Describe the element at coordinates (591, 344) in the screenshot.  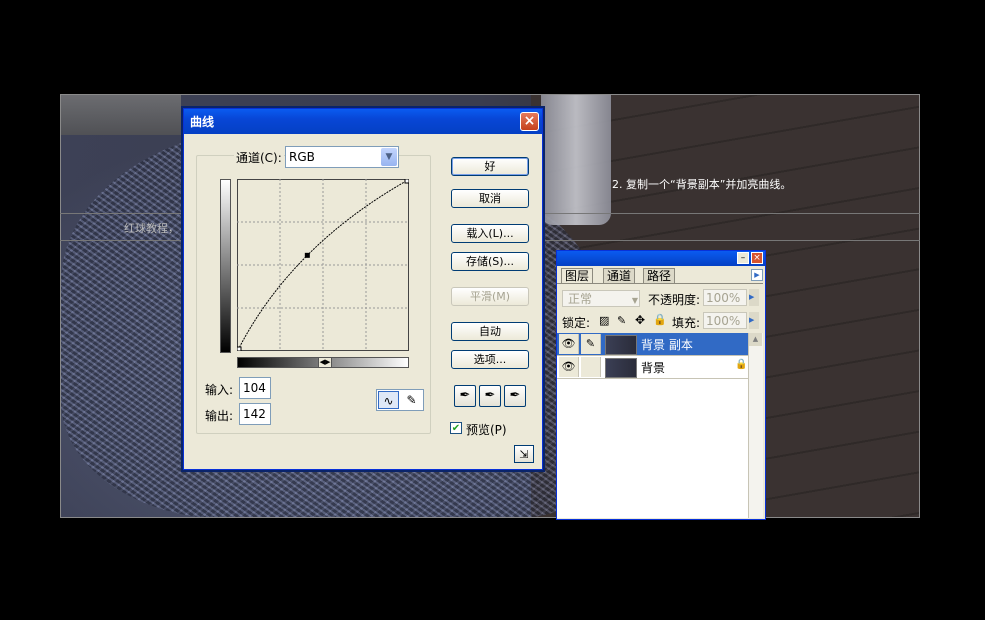
I see `brush-icon: ✎` at that location.